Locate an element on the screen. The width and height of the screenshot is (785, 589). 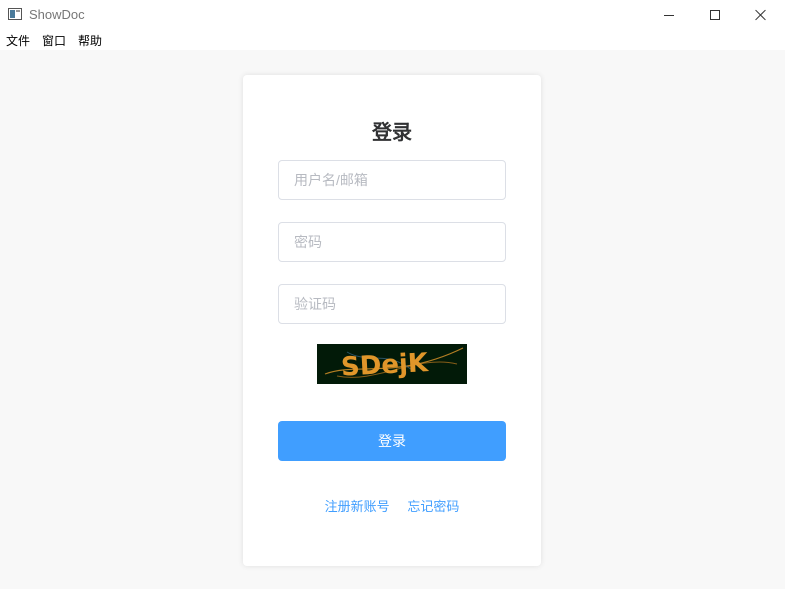
window-title: ShowDoc is located at coordinates (57, 14).